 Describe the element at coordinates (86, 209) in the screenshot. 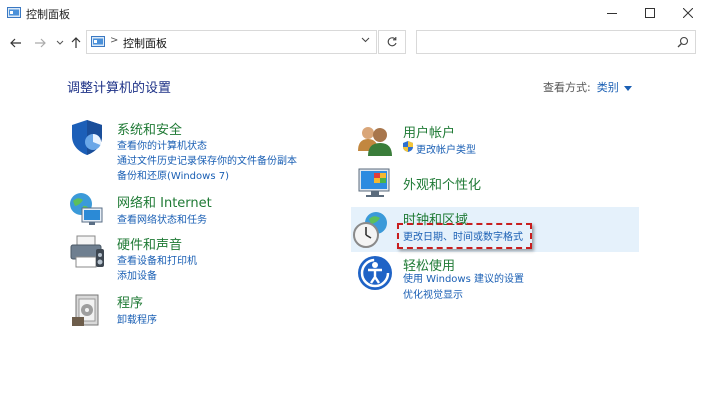

I see `network-globe-icon` at that location.